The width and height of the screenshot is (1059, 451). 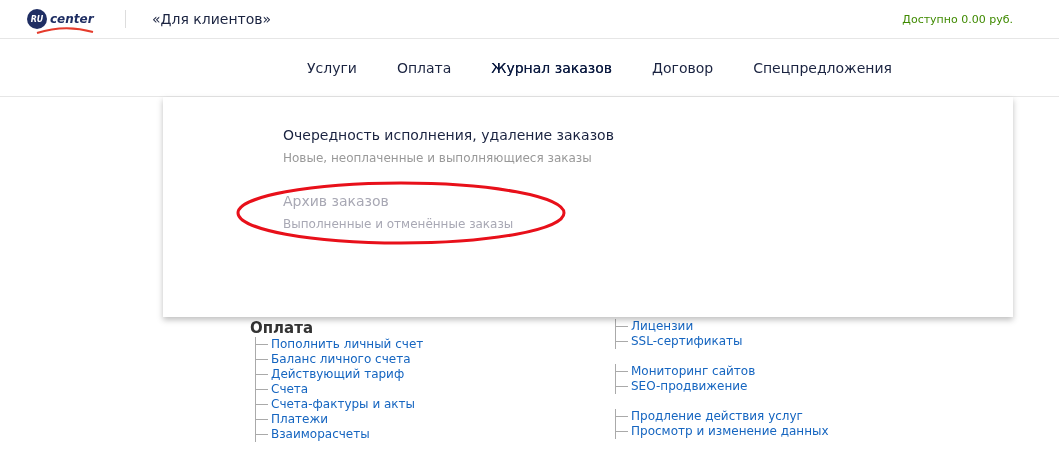 What do you see at coordinates (679, 341) in the screenshot?
I see `sitemap-link: SSL-сертификаты` at bounding box center [679, 341].